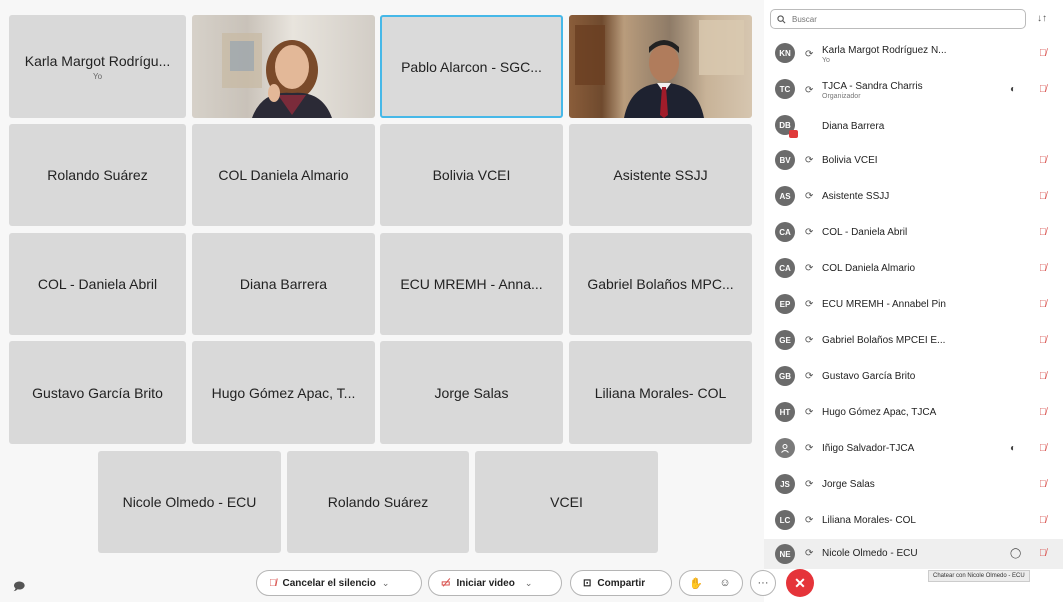  What do you see at coordinates (785, 196) in the screenshot?
I see `avatar: AS` at bounding box center [785, 196].